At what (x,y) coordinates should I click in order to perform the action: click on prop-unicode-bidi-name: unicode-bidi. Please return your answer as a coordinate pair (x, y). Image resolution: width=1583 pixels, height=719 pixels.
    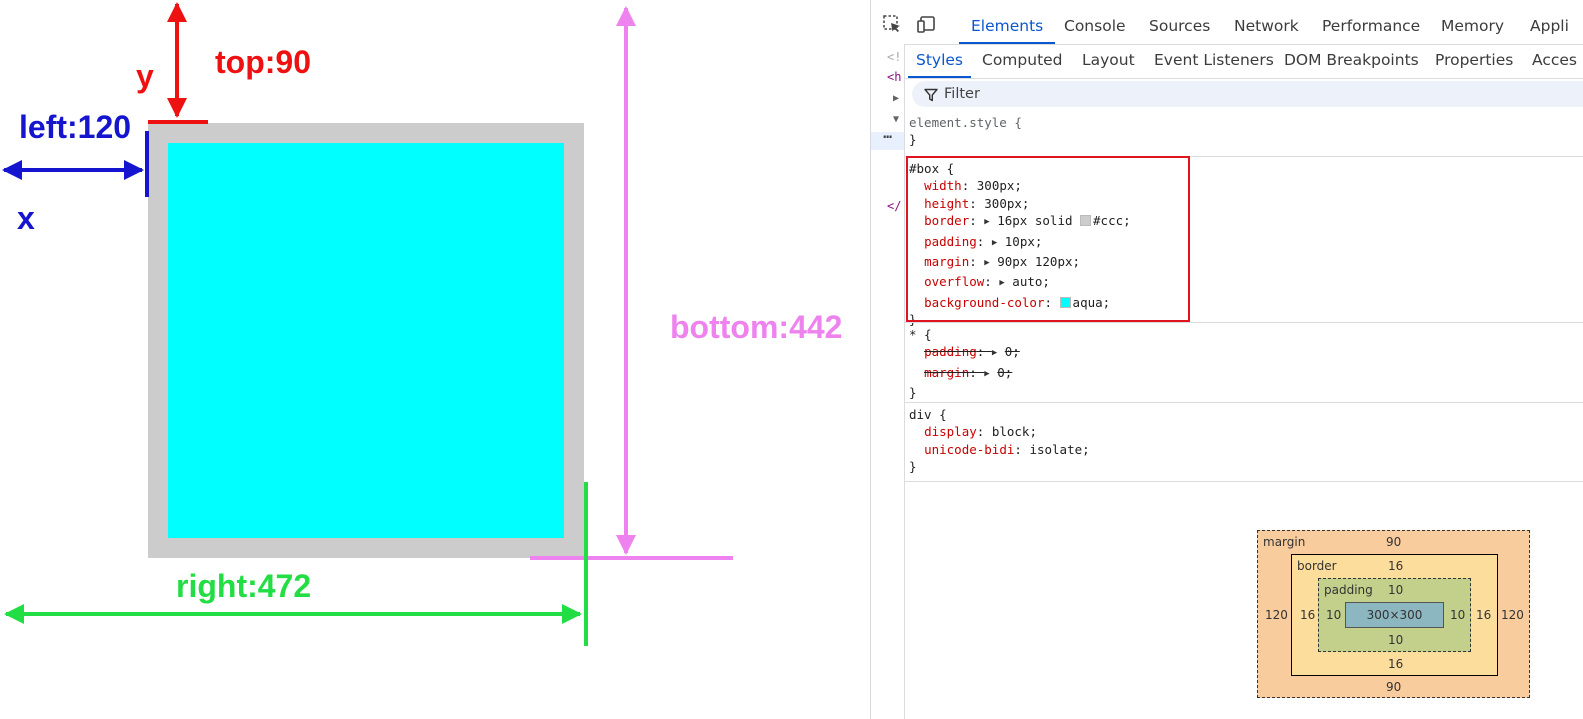
    Looking at the image, I should click on (969, 449).